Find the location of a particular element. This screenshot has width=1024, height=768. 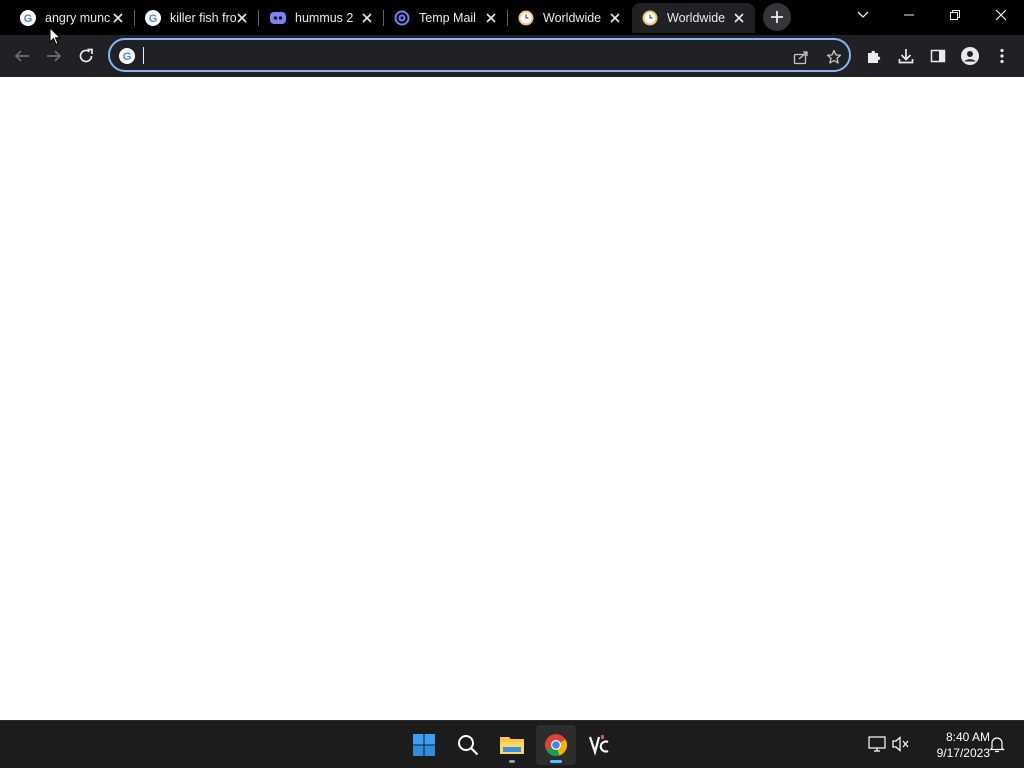

pinned-app-button is located at coordinates (600, 745).